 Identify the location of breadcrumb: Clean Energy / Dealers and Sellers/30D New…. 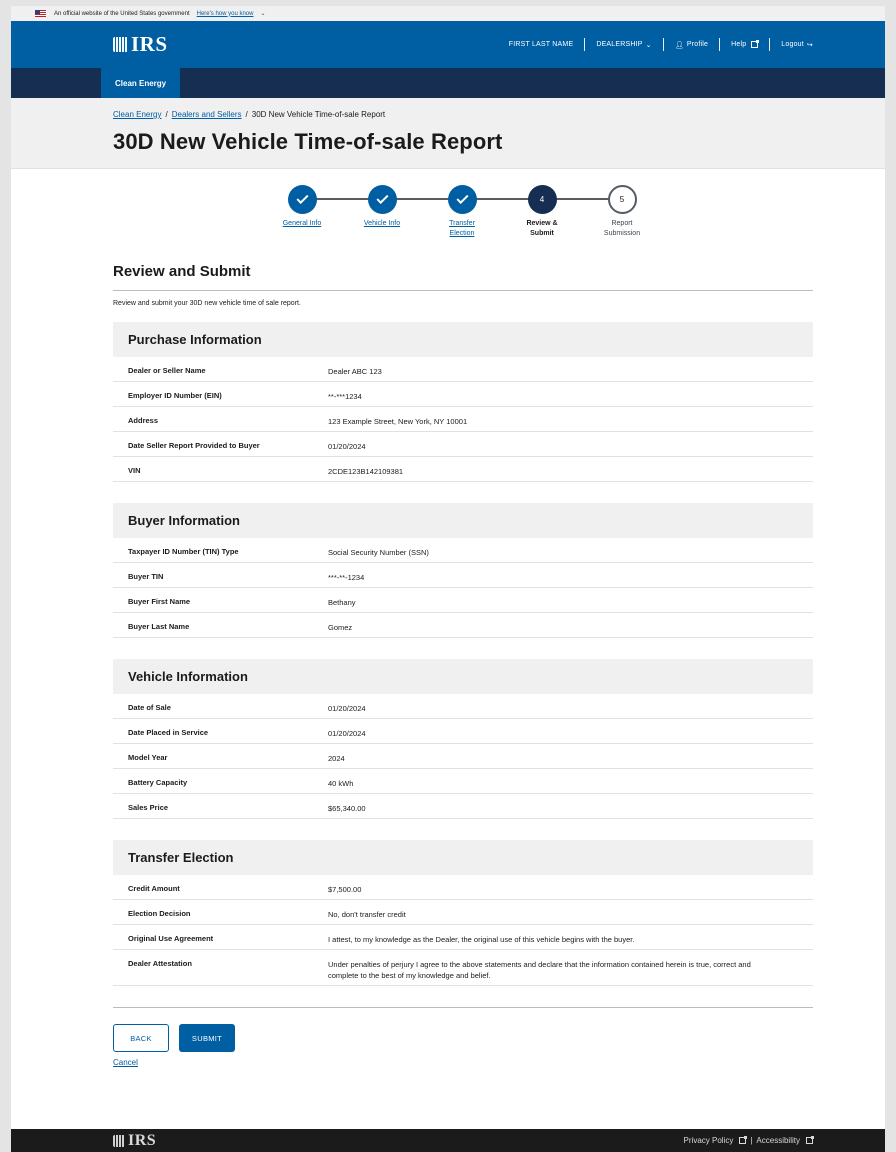
(499, 108).